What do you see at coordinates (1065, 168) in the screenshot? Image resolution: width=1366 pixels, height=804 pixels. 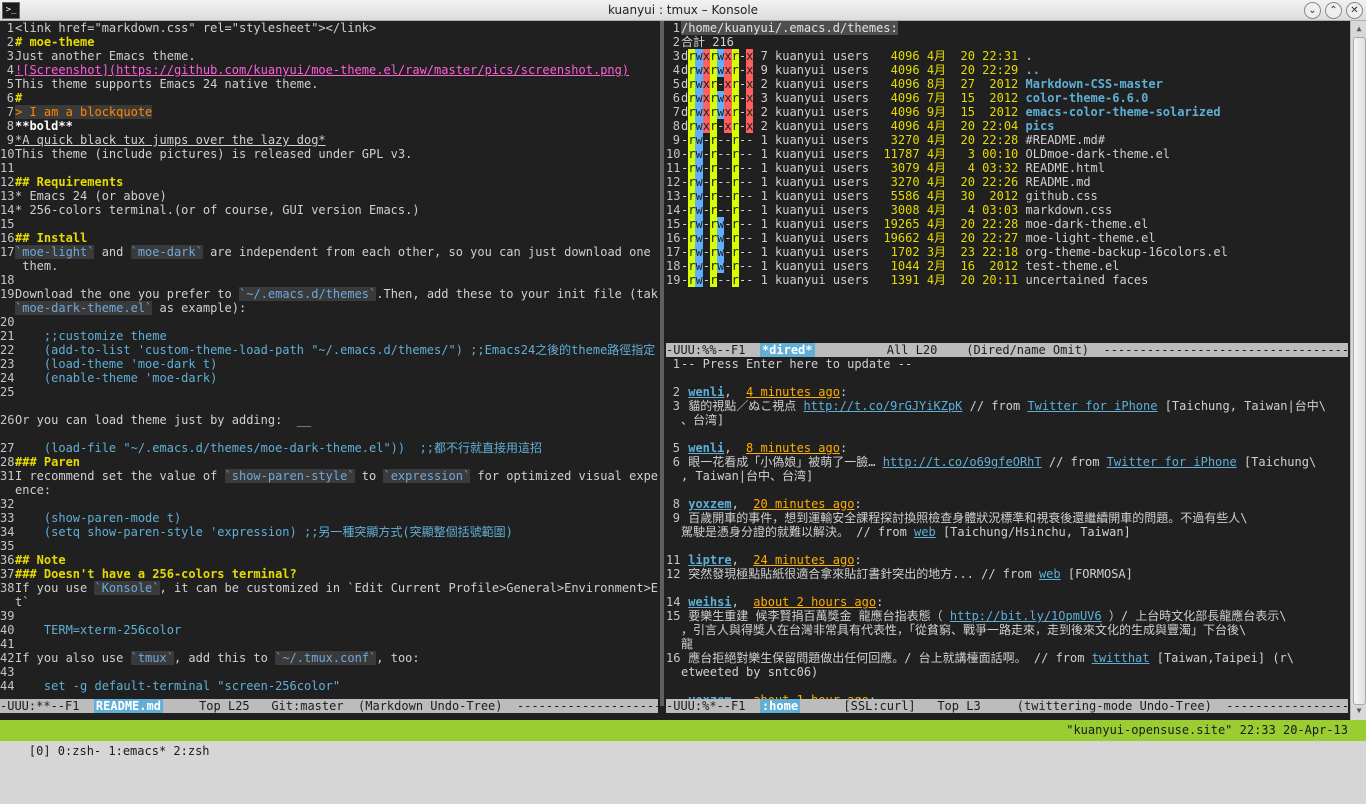 I see `file-name: README.html` at bounding box center [1065, 168].